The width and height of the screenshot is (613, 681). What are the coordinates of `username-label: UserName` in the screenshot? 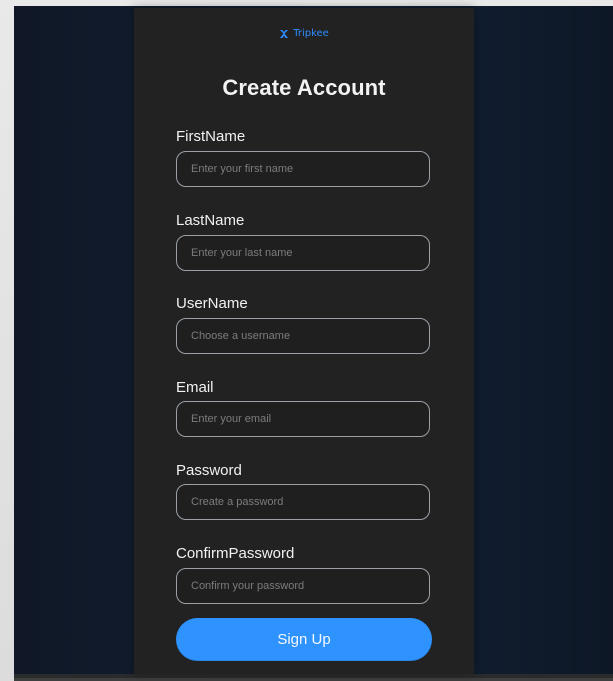 It's located at (212, 303).